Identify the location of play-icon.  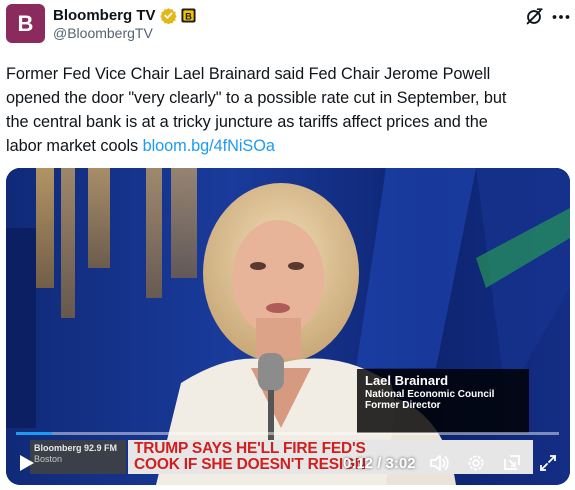
(27, 463).